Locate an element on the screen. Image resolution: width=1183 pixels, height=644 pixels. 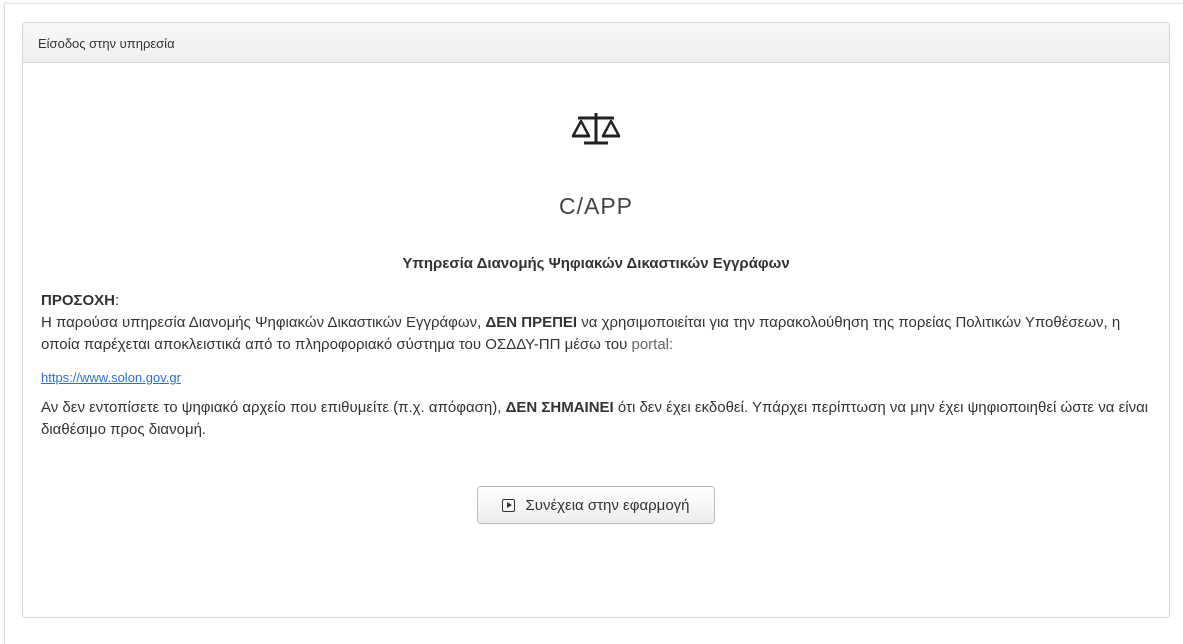
continue-button-label: Συνέχεια στην εφαρμογή is located at coordinates (607, 505).